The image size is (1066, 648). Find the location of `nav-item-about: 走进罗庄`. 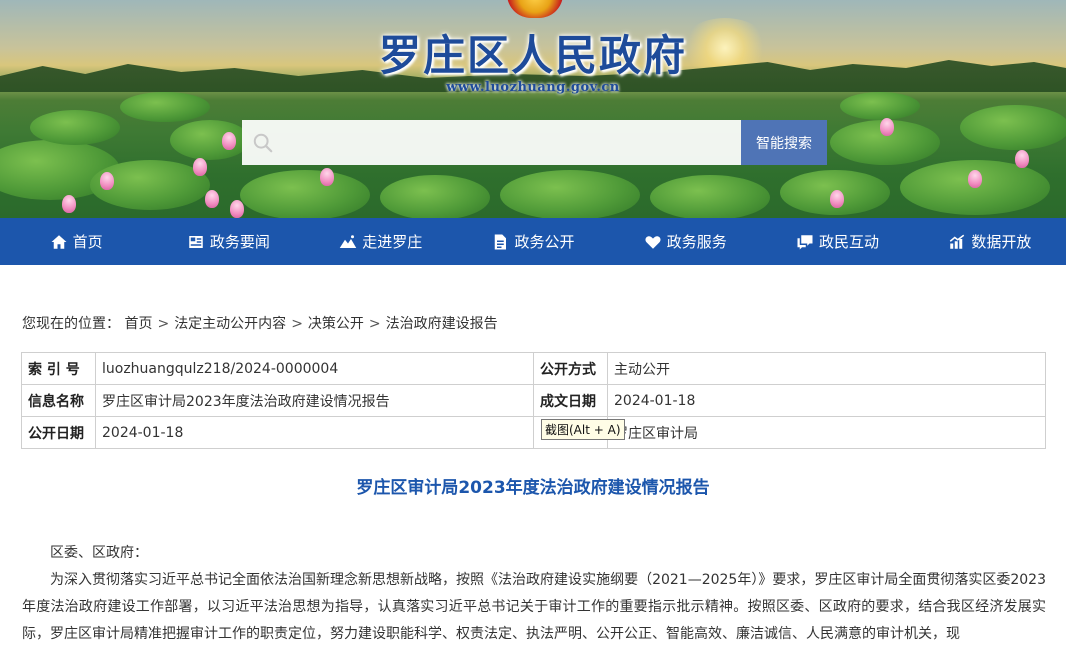

nav-item-about: 走进罗庄 is located at coordinates (381, 241).